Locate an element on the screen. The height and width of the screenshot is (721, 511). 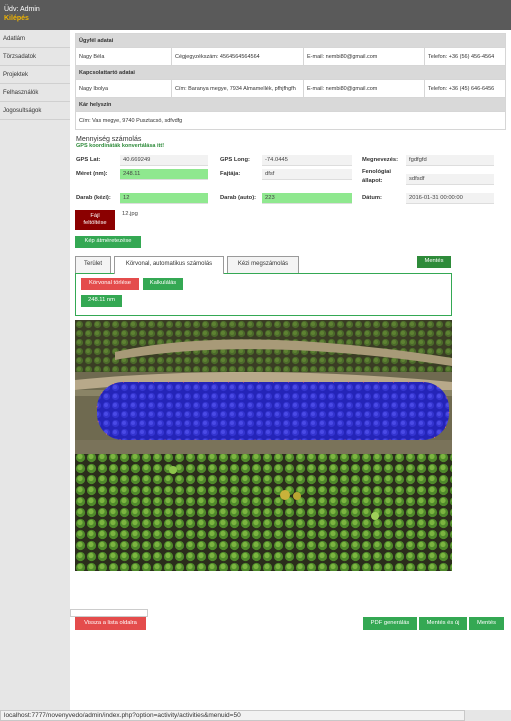
darab-auto-label: Darab (auto): is located at coordinates (238, 198).